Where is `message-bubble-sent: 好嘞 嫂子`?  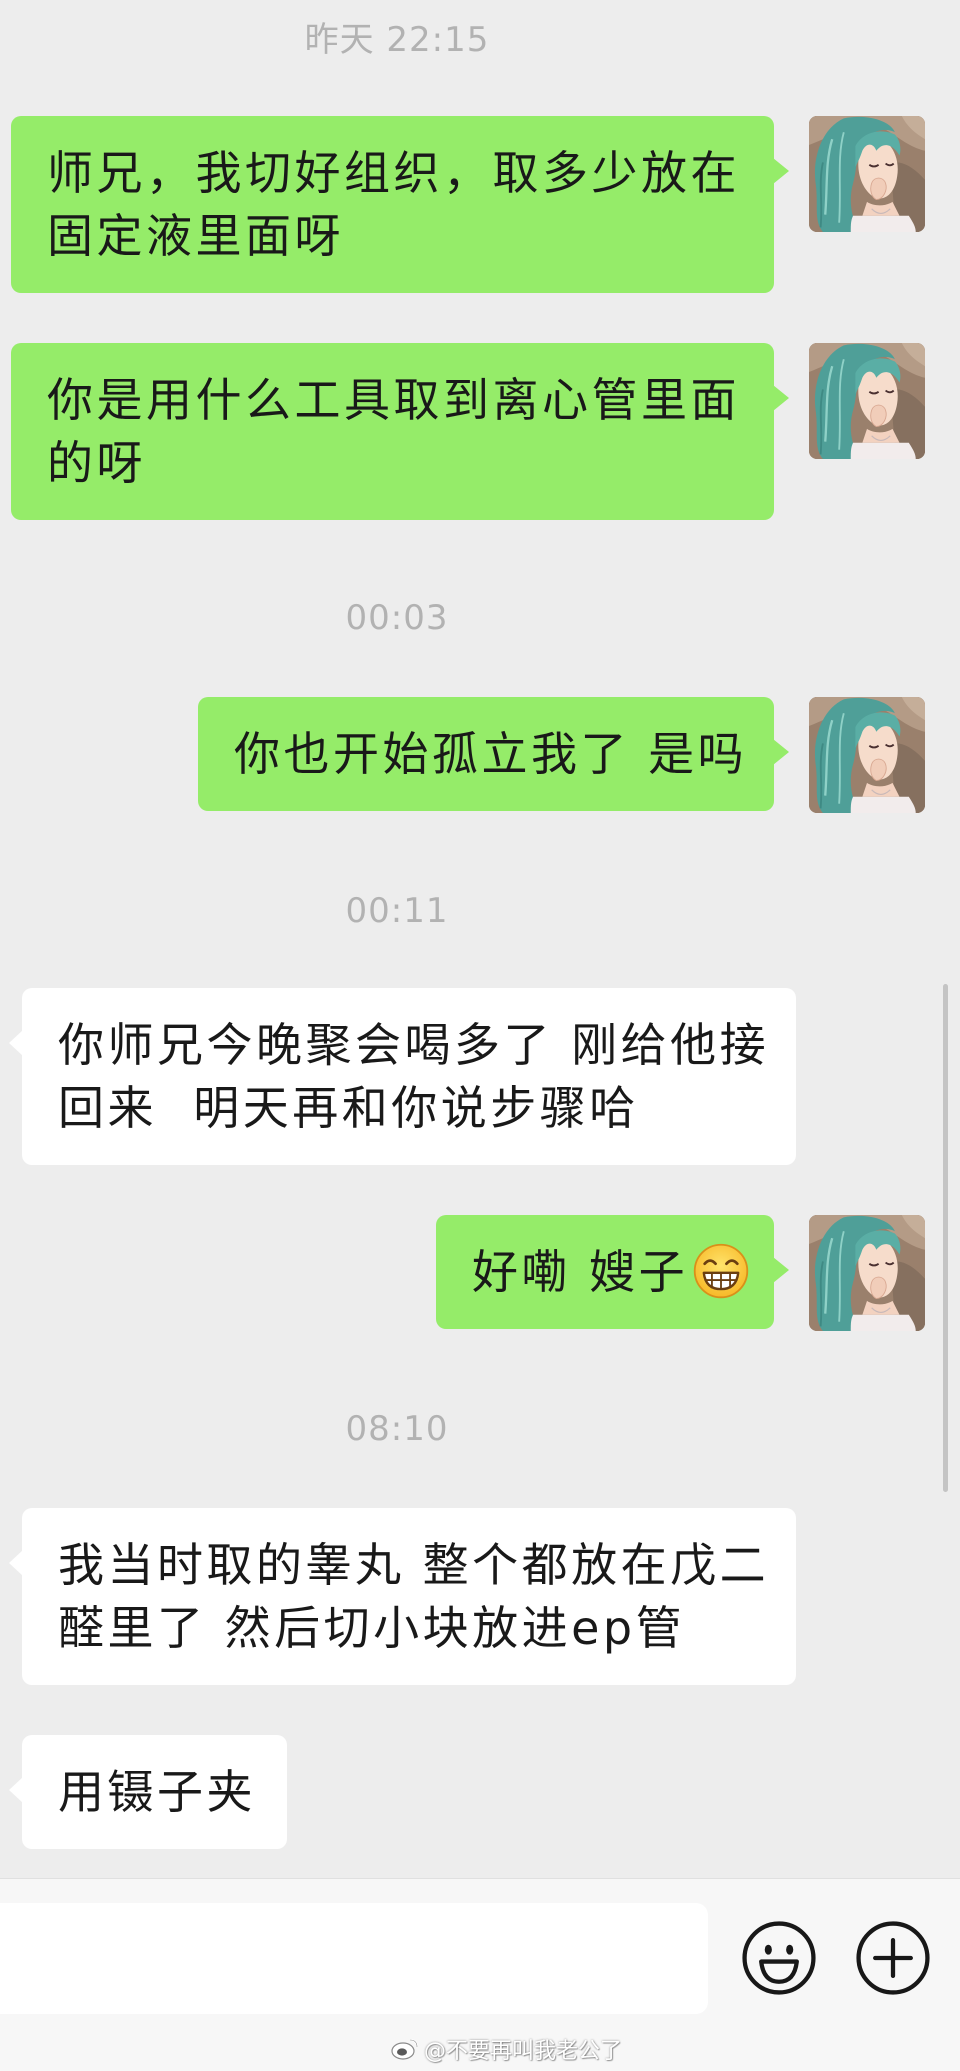 message-bubble-sent: 好嘞 嫂子 is located at coordinates (612, 1272).